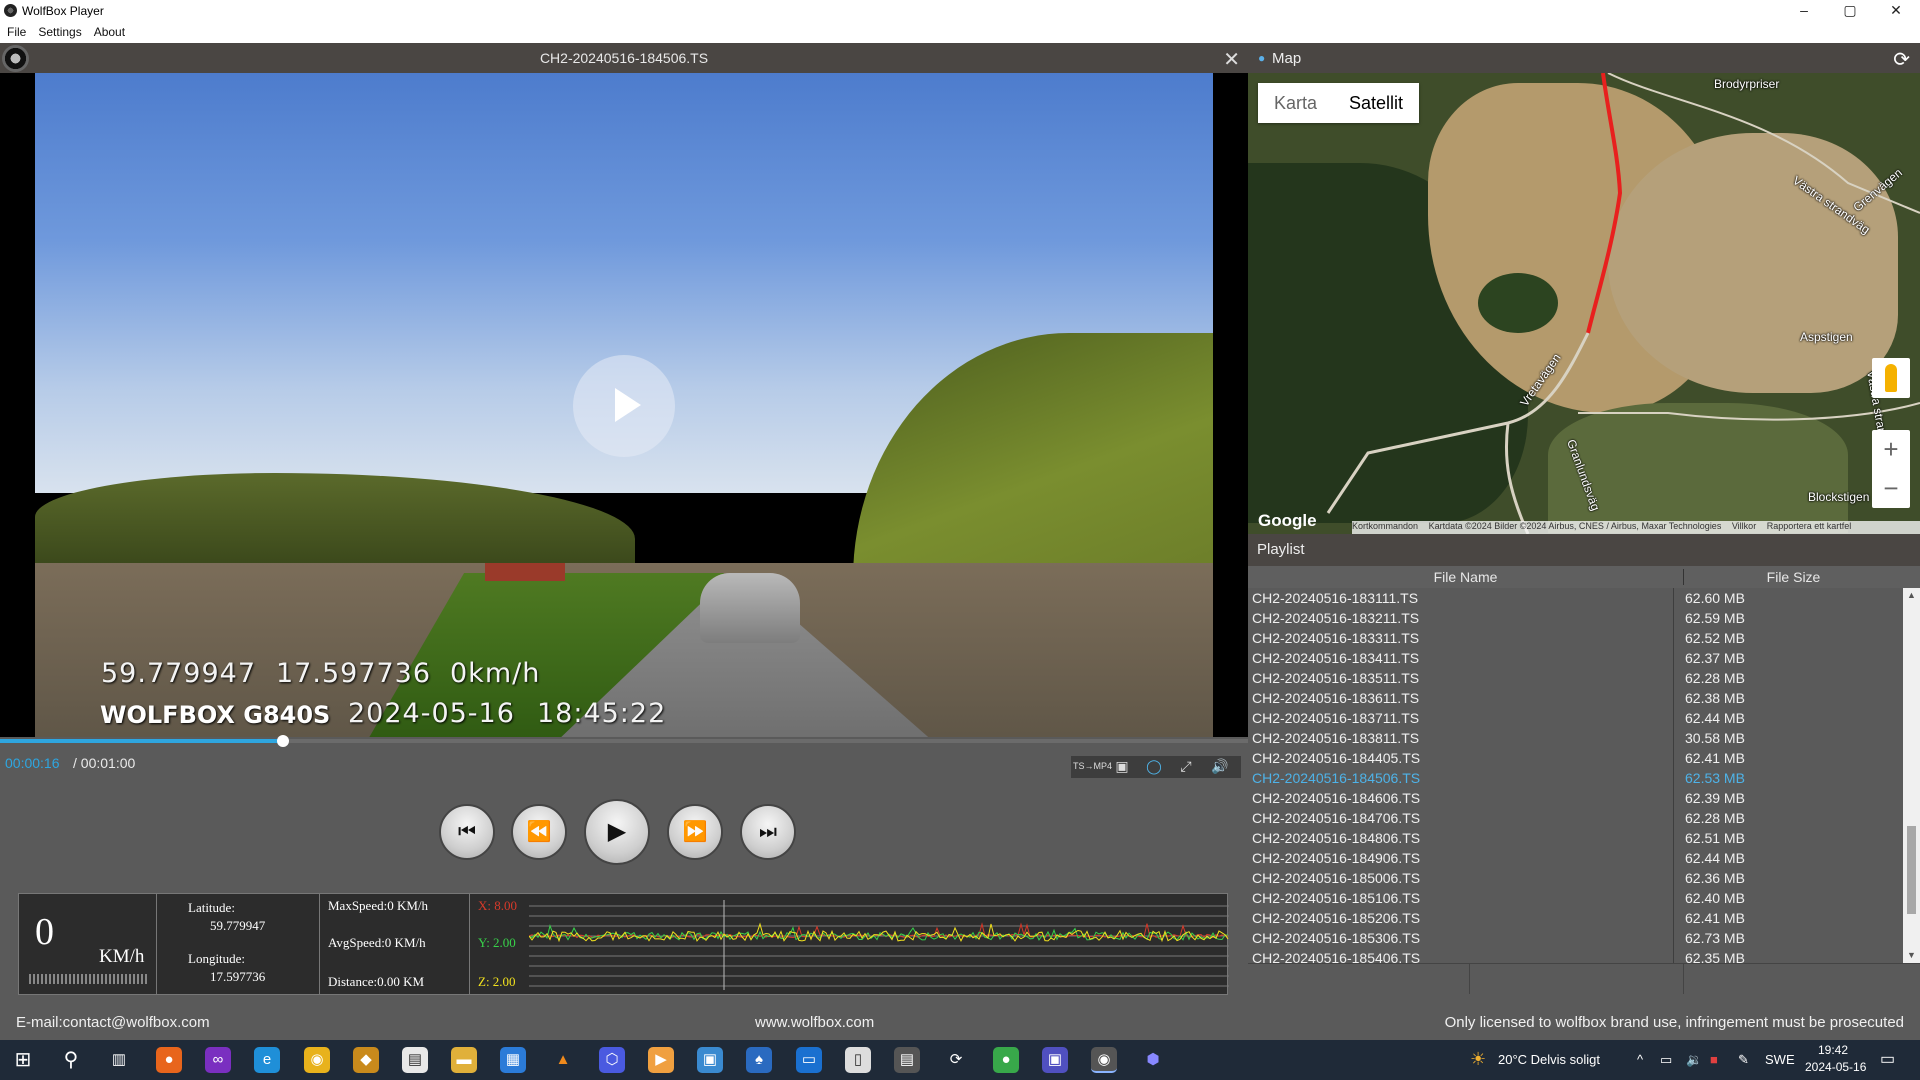  What do you see at coordinates (1575, 758) in the screenshot?
I see `playlist-row: CH2-20240516-184405.TS 62.41 MB` at bounding box center [1575, 758].